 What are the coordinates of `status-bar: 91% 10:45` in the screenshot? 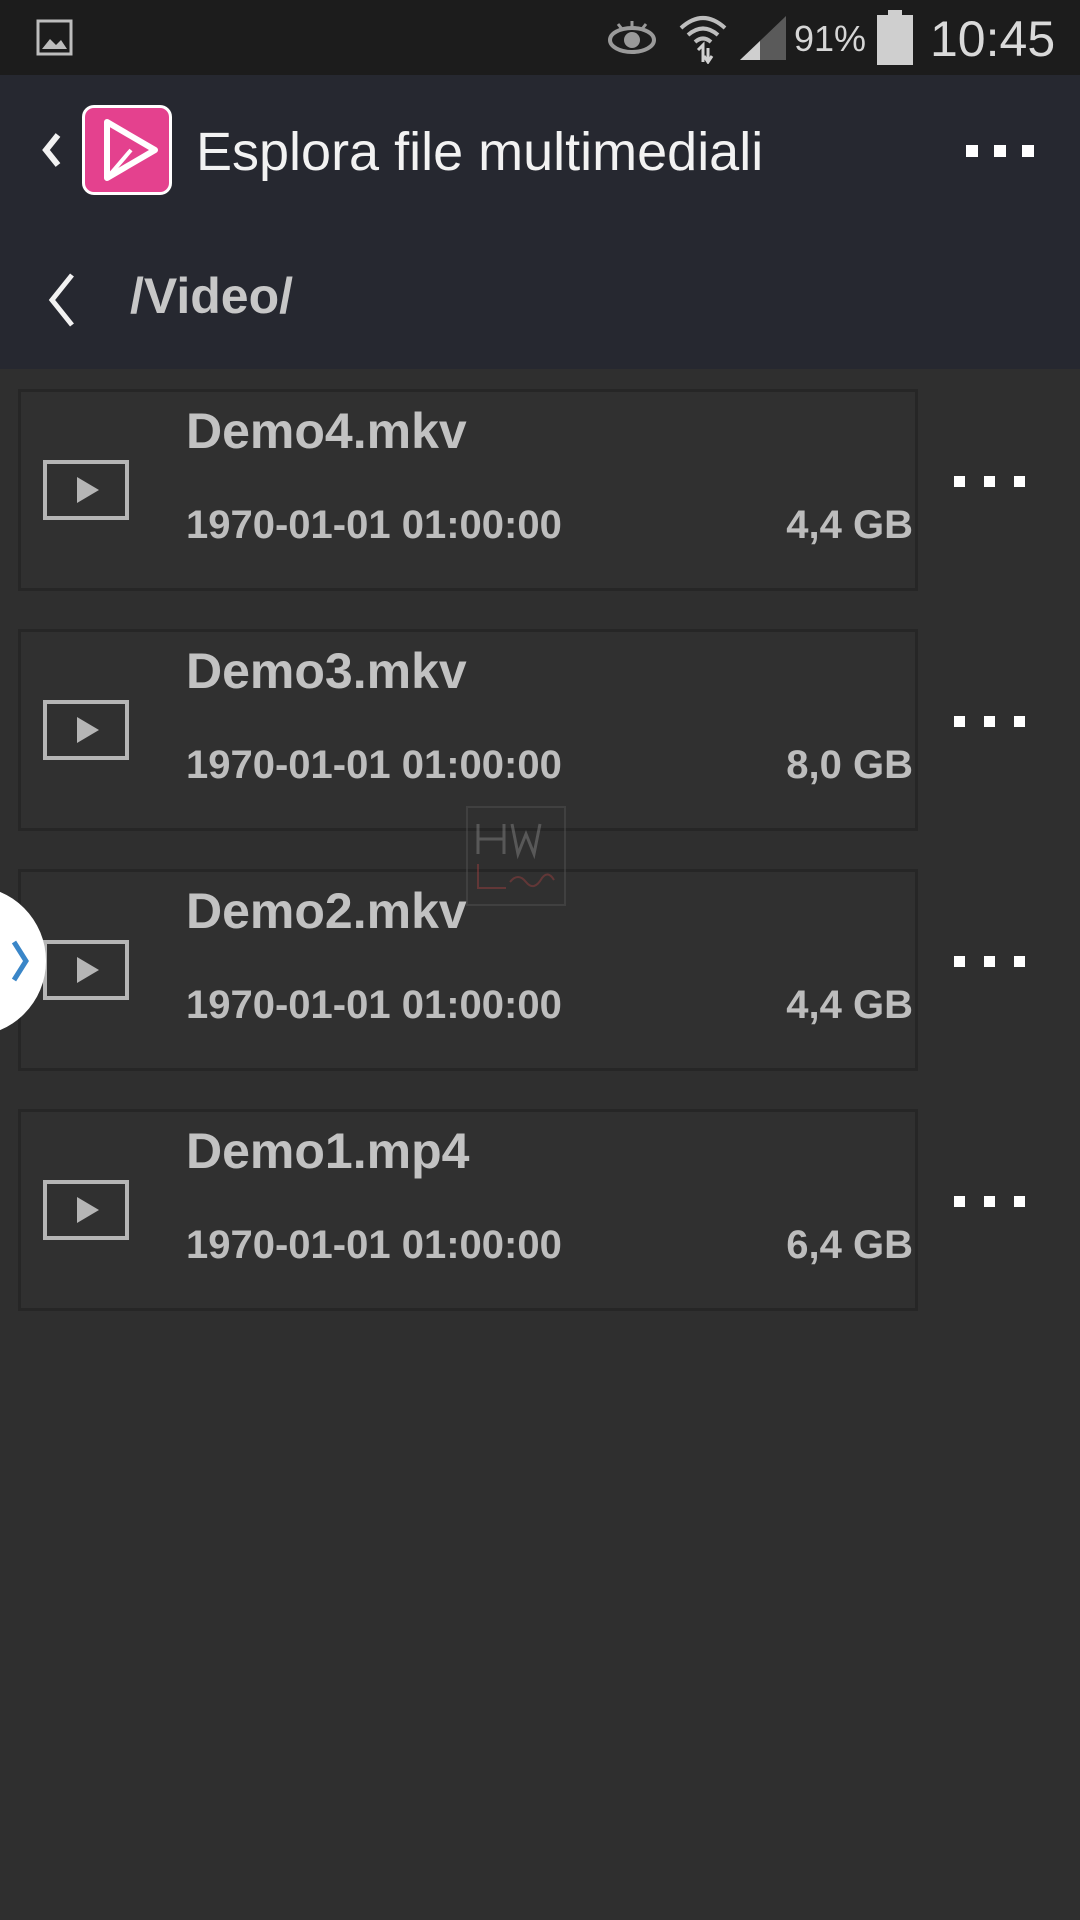 It's located at (540, 37).